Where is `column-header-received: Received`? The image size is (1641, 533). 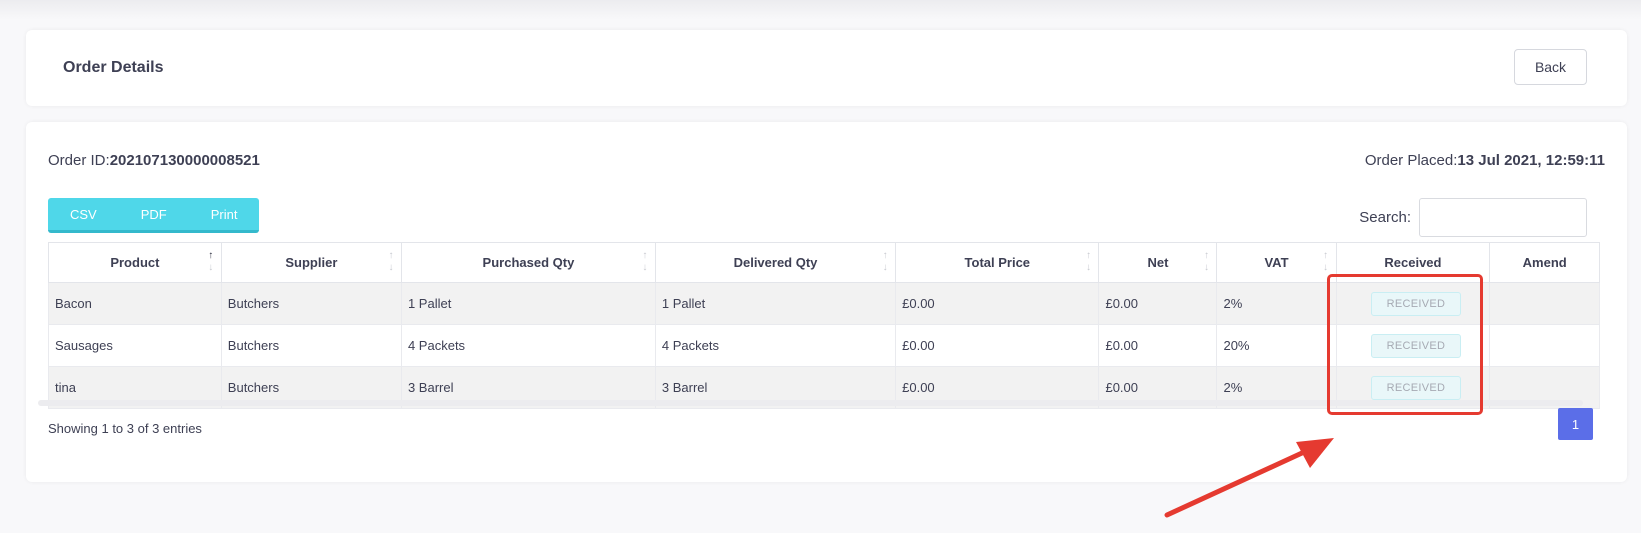 column-header-received: Received is located at coordinates (1413, 262).